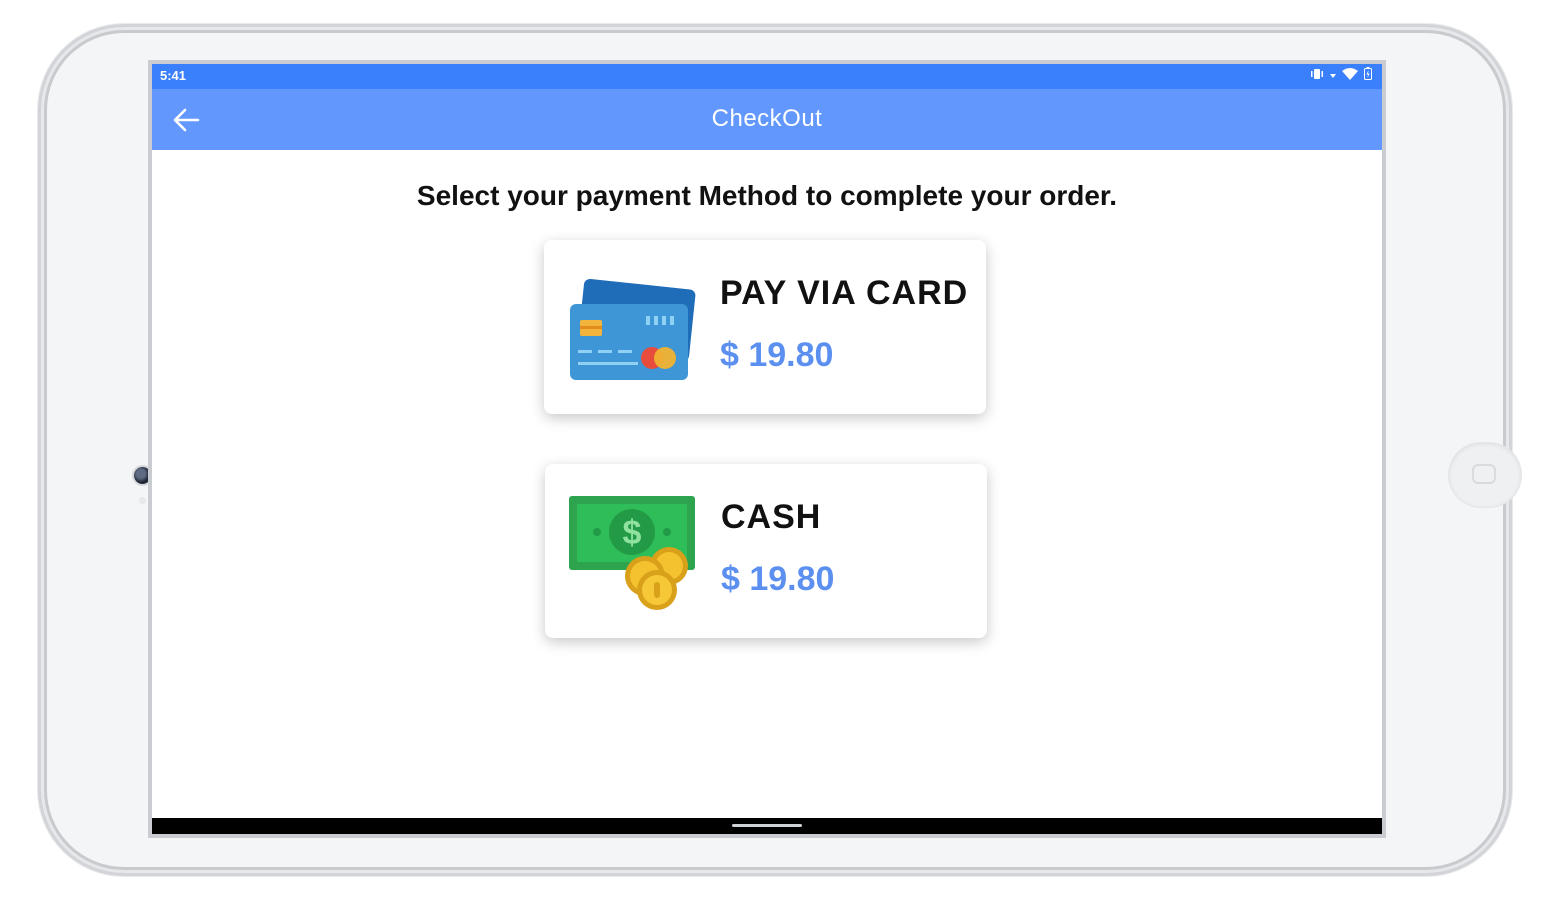 The width and height of the screenshot is (1550, 900). I want to click on signal-arrow-icon, so click(1333, 75).